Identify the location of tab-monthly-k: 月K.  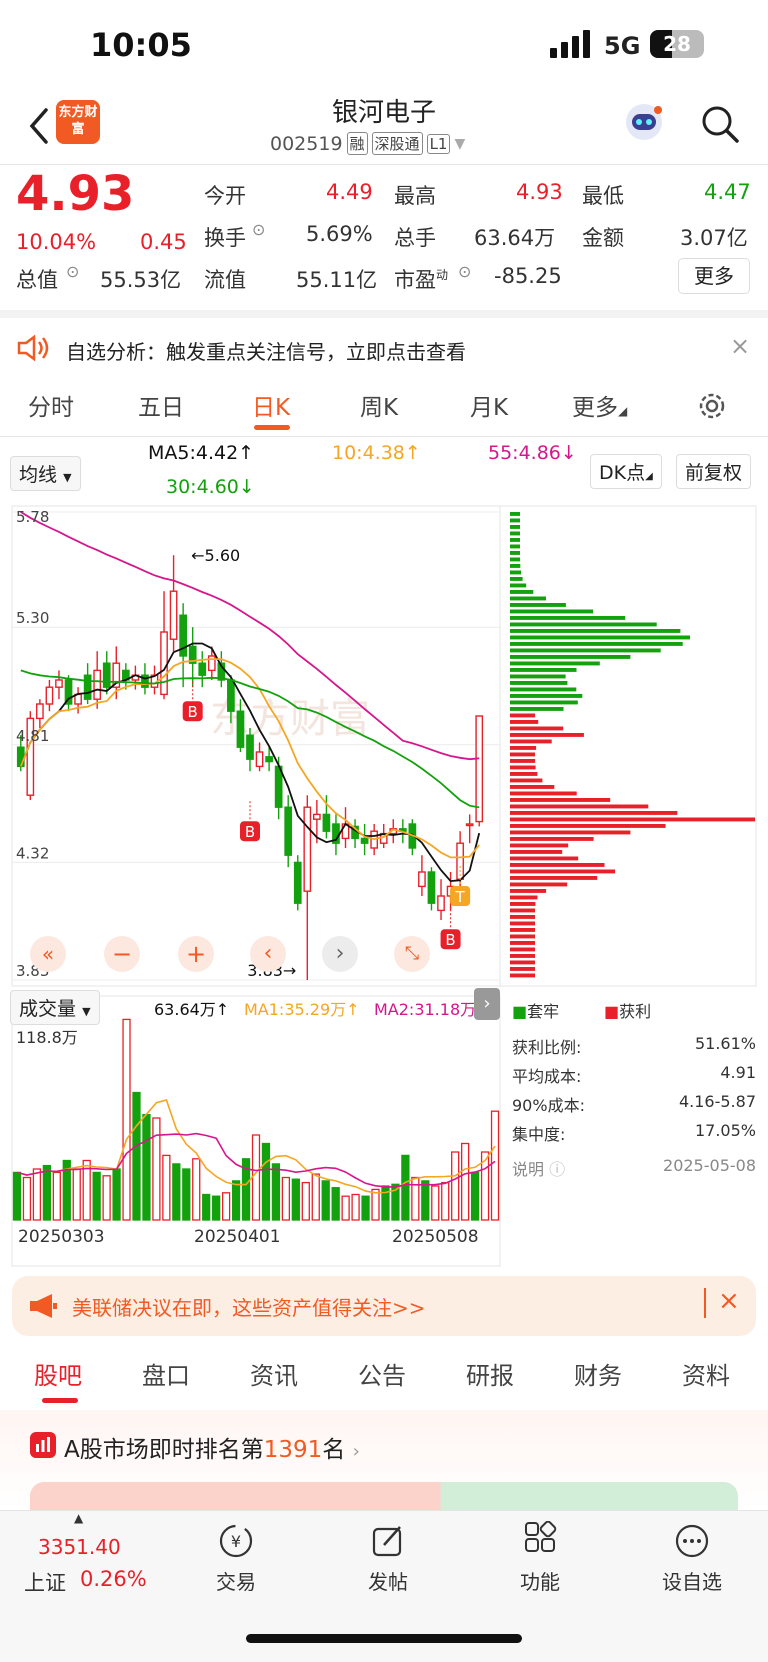
(489, 405).